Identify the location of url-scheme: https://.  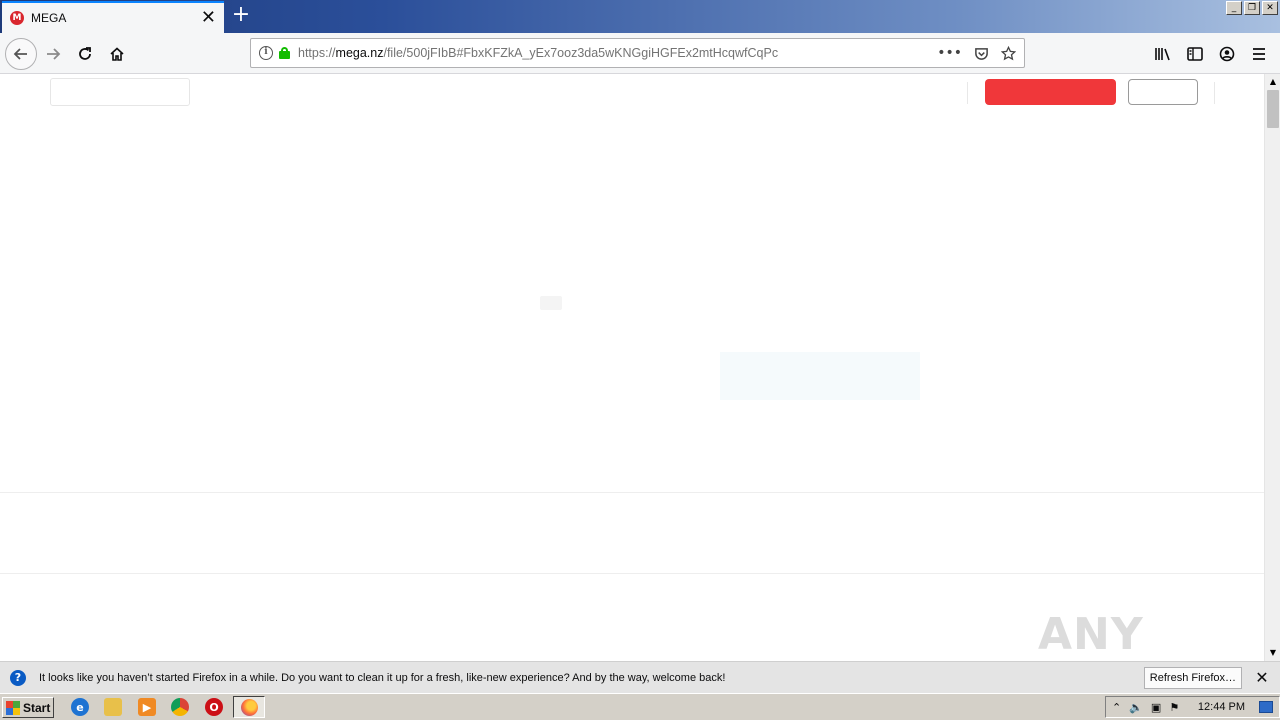
(317, 53).